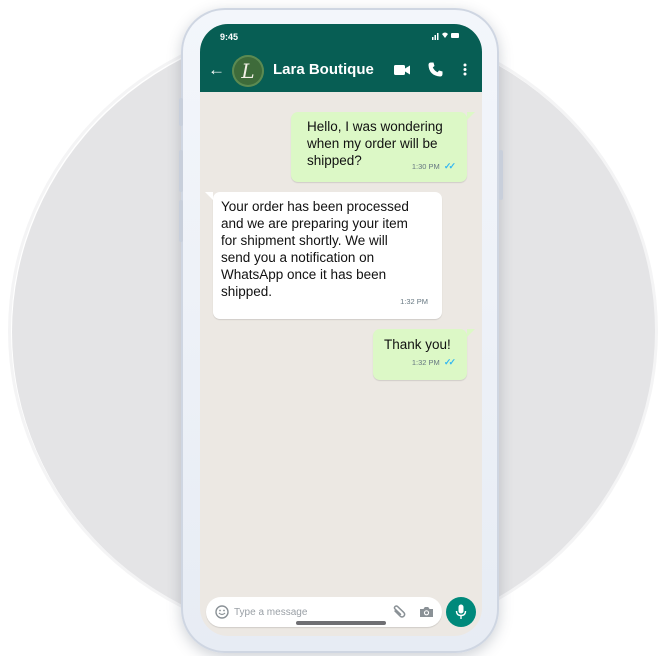 The image size is (668, 656). I want to click on message-line: Thank you!, so click(417, 344).